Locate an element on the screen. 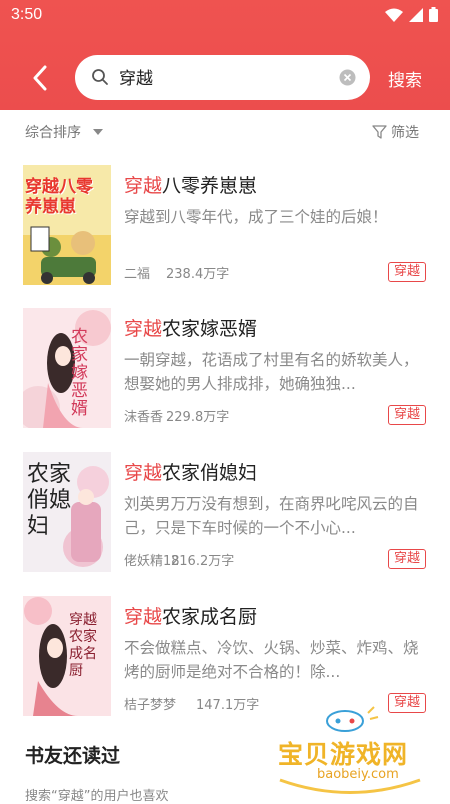 Image resolution: width=450 pixels, height=804 pixels. book-author: 沫香香 is located at coordinates (144, 417).